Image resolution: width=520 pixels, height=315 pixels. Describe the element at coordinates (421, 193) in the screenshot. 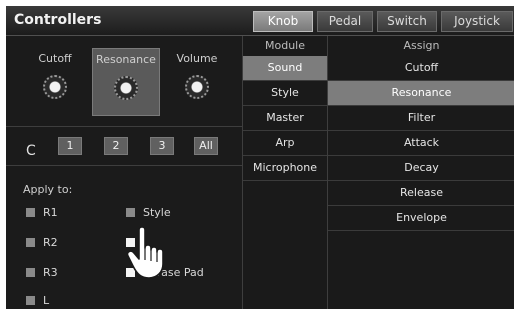

I see `assign-item-release: Release` at that location.